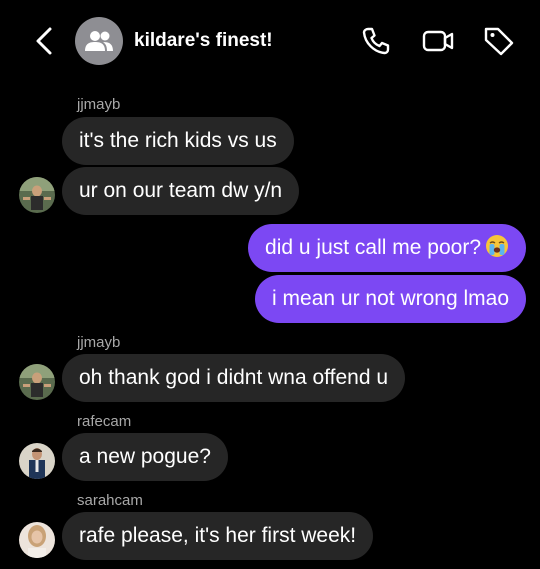 Image resolution: width=540 pixels, height=569 pixels. What do you see at coordinates (104, 421) in the screenshot?
I see `sender-name: rafecam` at bounding box center [104, 421].